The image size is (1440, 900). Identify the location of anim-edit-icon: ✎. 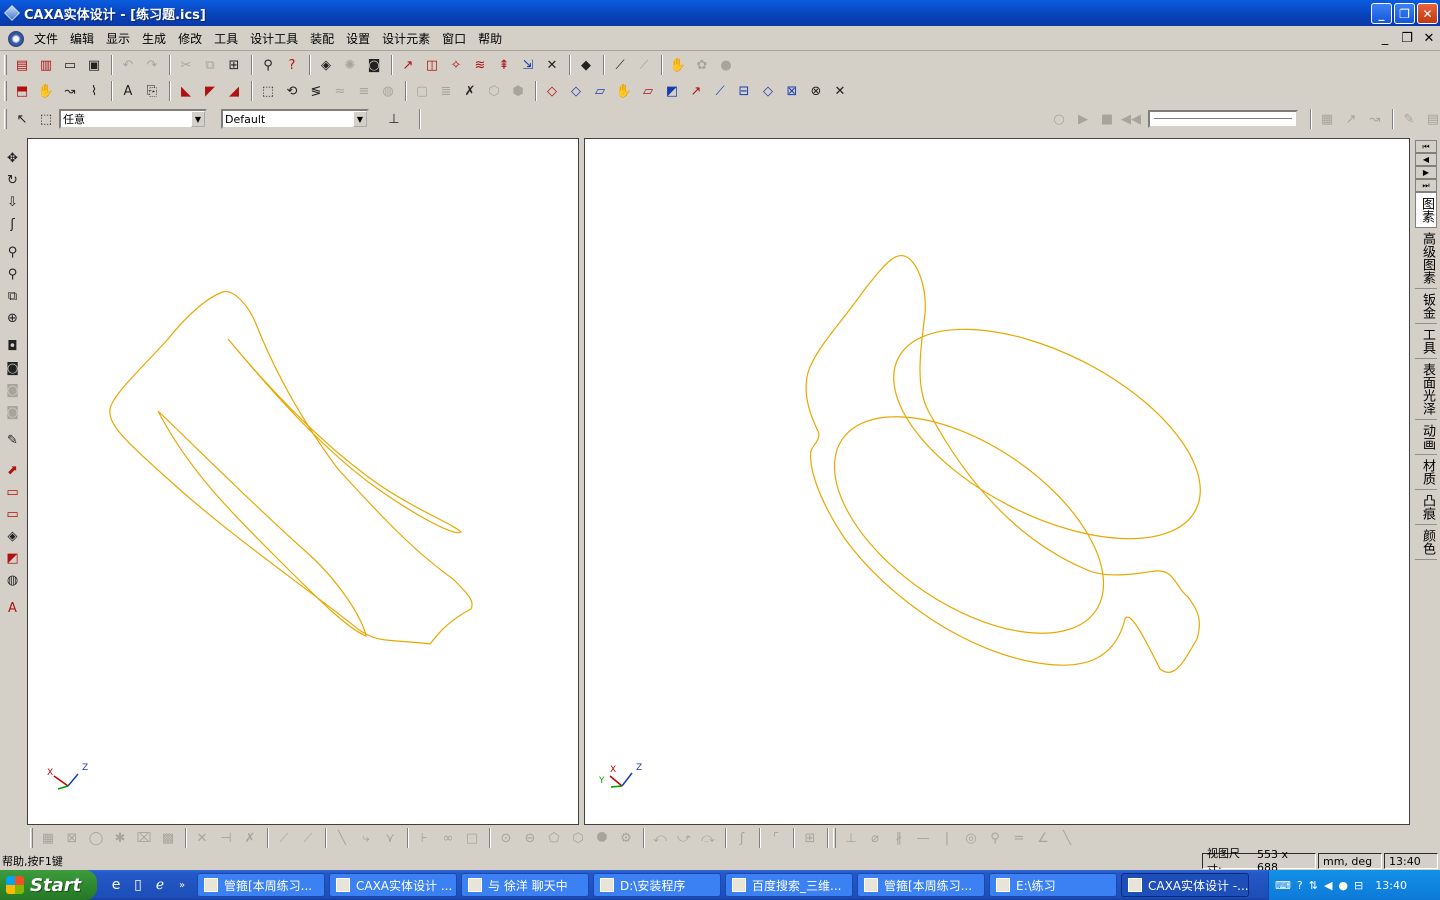
(1409, 119).